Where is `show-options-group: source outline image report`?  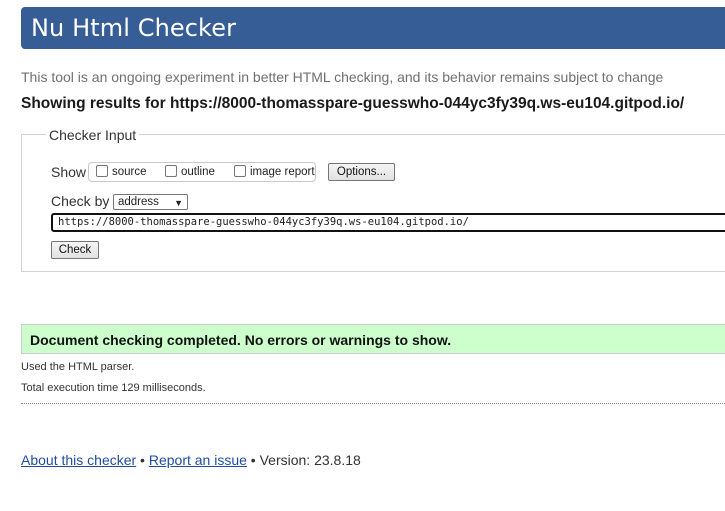 show-options-group: source outline image report is located at coordinates (202, 172).